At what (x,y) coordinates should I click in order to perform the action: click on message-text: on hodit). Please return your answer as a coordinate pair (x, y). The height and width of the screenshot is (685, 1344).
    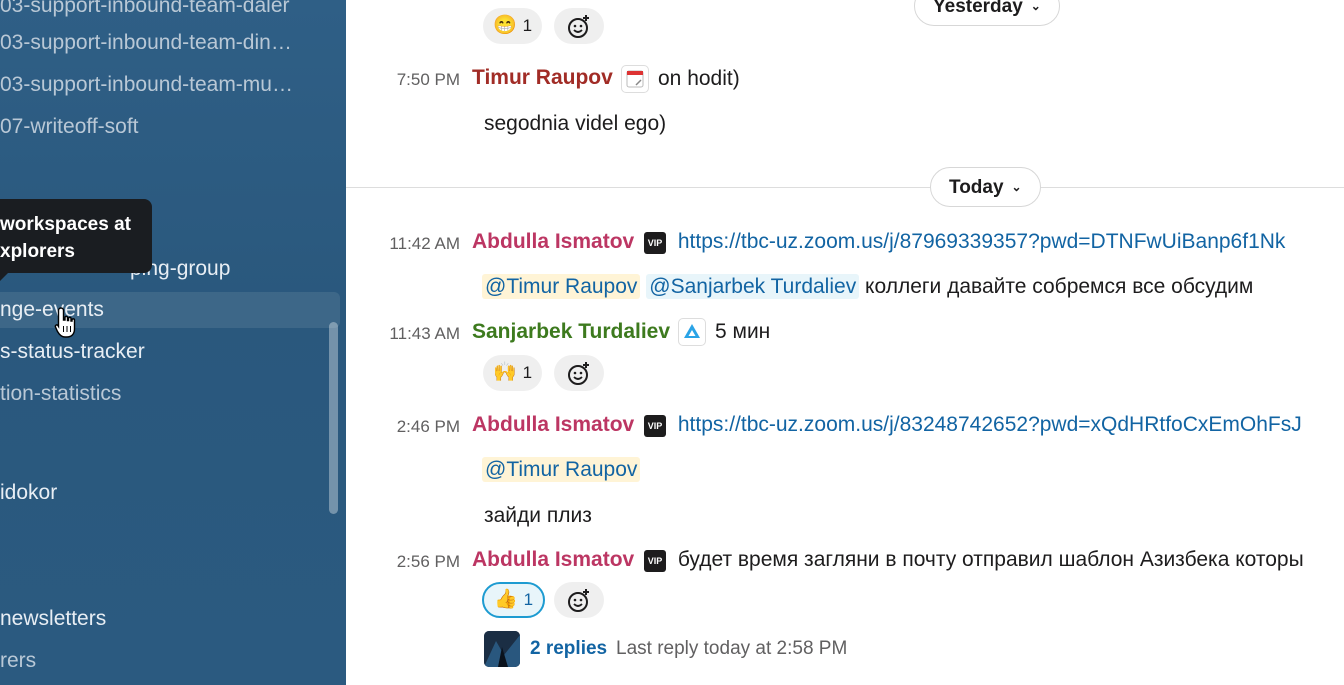
    Looking at the image, I should click on (699, 78).